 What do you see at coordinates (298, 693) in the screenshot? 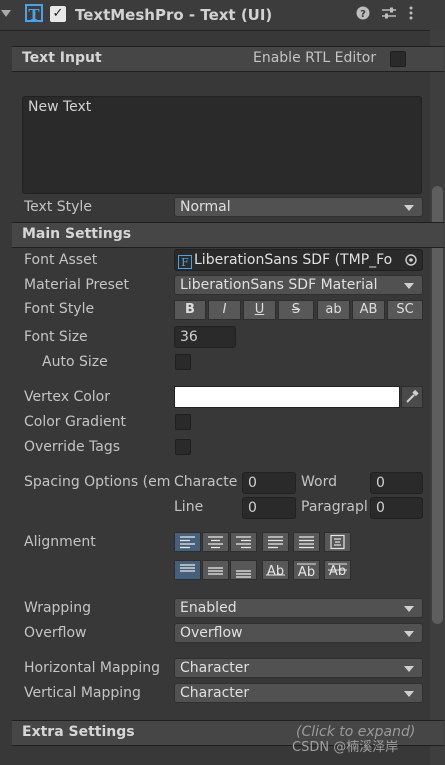
I see `vertical-mapping-dropdown: Character` at bounding box center [298, 693].